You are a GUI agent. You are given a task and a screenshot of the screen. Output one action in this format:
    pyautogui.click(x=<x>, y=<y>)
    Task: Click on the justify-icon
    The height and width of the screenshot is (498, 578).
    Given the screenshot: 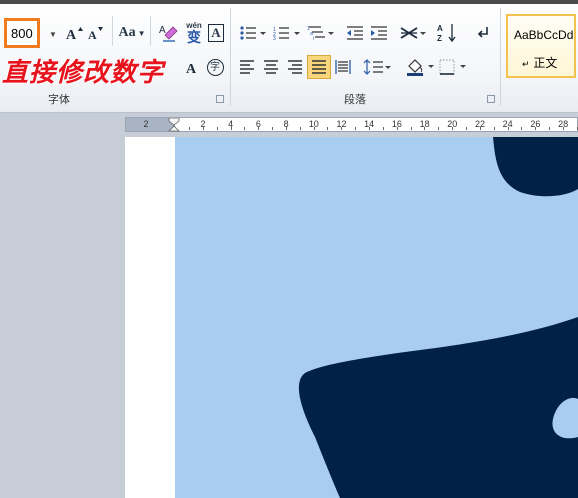 What is the action you would take?
    pyautogui.click(x=319, y=67)
    